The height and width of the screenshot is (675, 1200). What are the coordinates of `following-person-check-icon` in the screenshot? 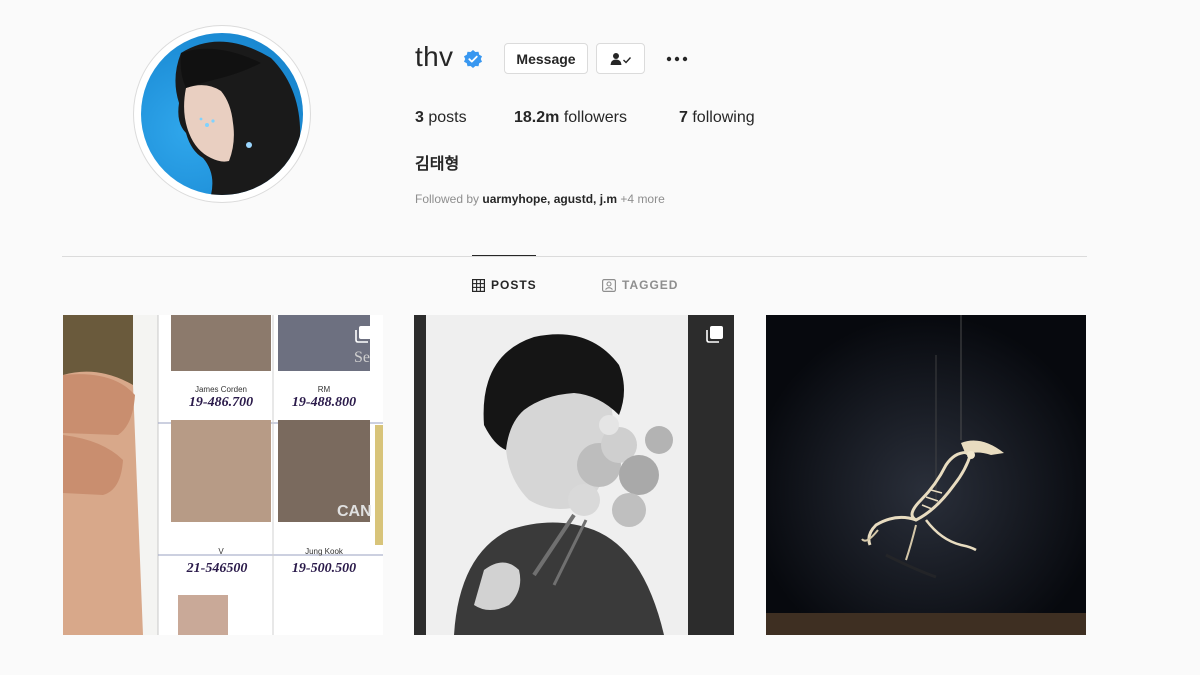 It's located at (620, 58).